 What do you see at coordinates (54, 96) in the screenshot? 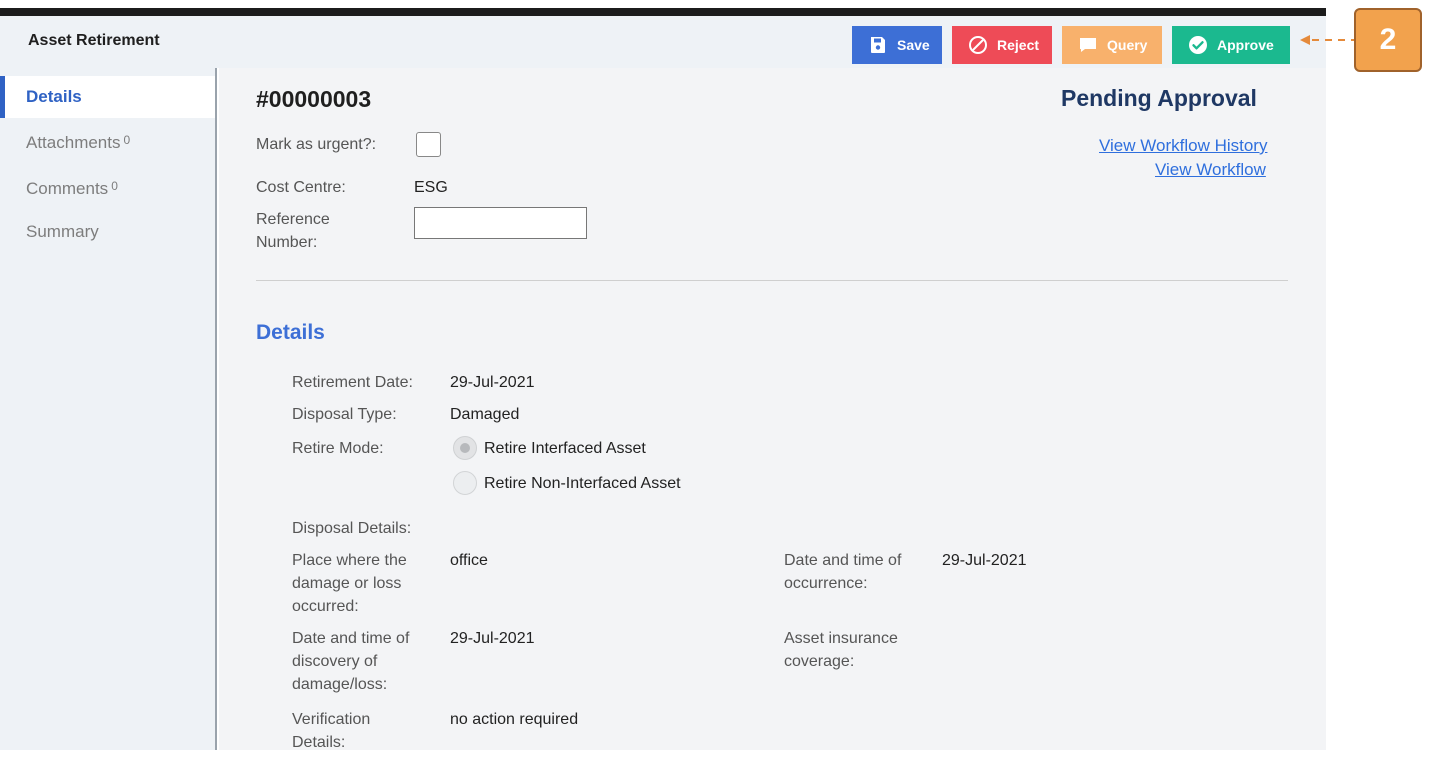
I see `sidebar-item-label: Details` at bounding box center [54, 96].